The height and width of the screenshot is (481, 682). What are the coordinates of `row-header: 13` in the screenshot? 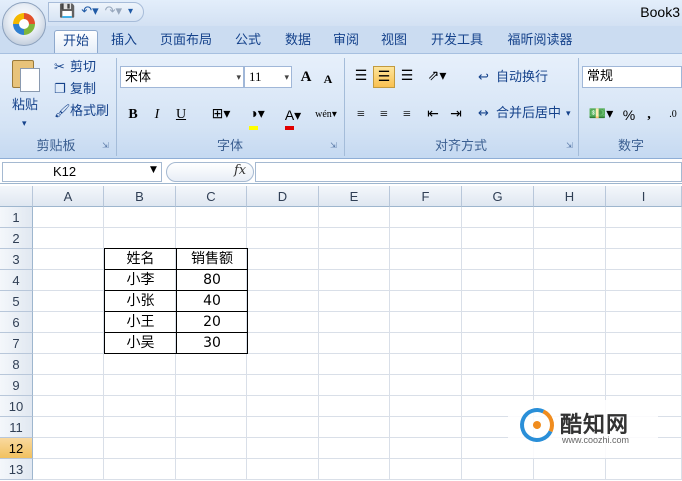 It's located at (16, 469).